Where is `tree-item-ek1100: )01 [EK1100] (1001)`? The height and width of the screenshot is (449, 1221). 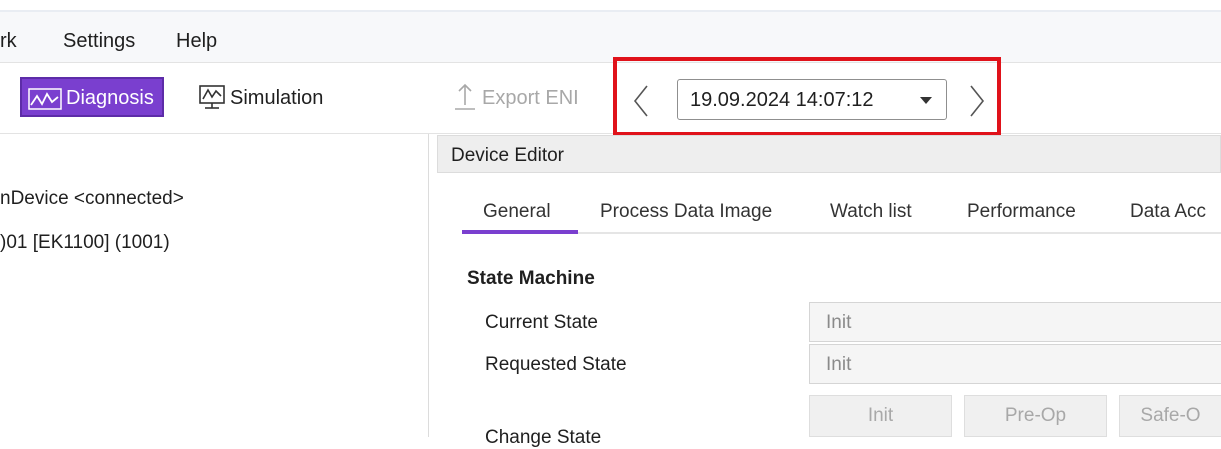
tree-item-ek1100: )01 [EK1100] (1001) is located at coordinates (85, 243).